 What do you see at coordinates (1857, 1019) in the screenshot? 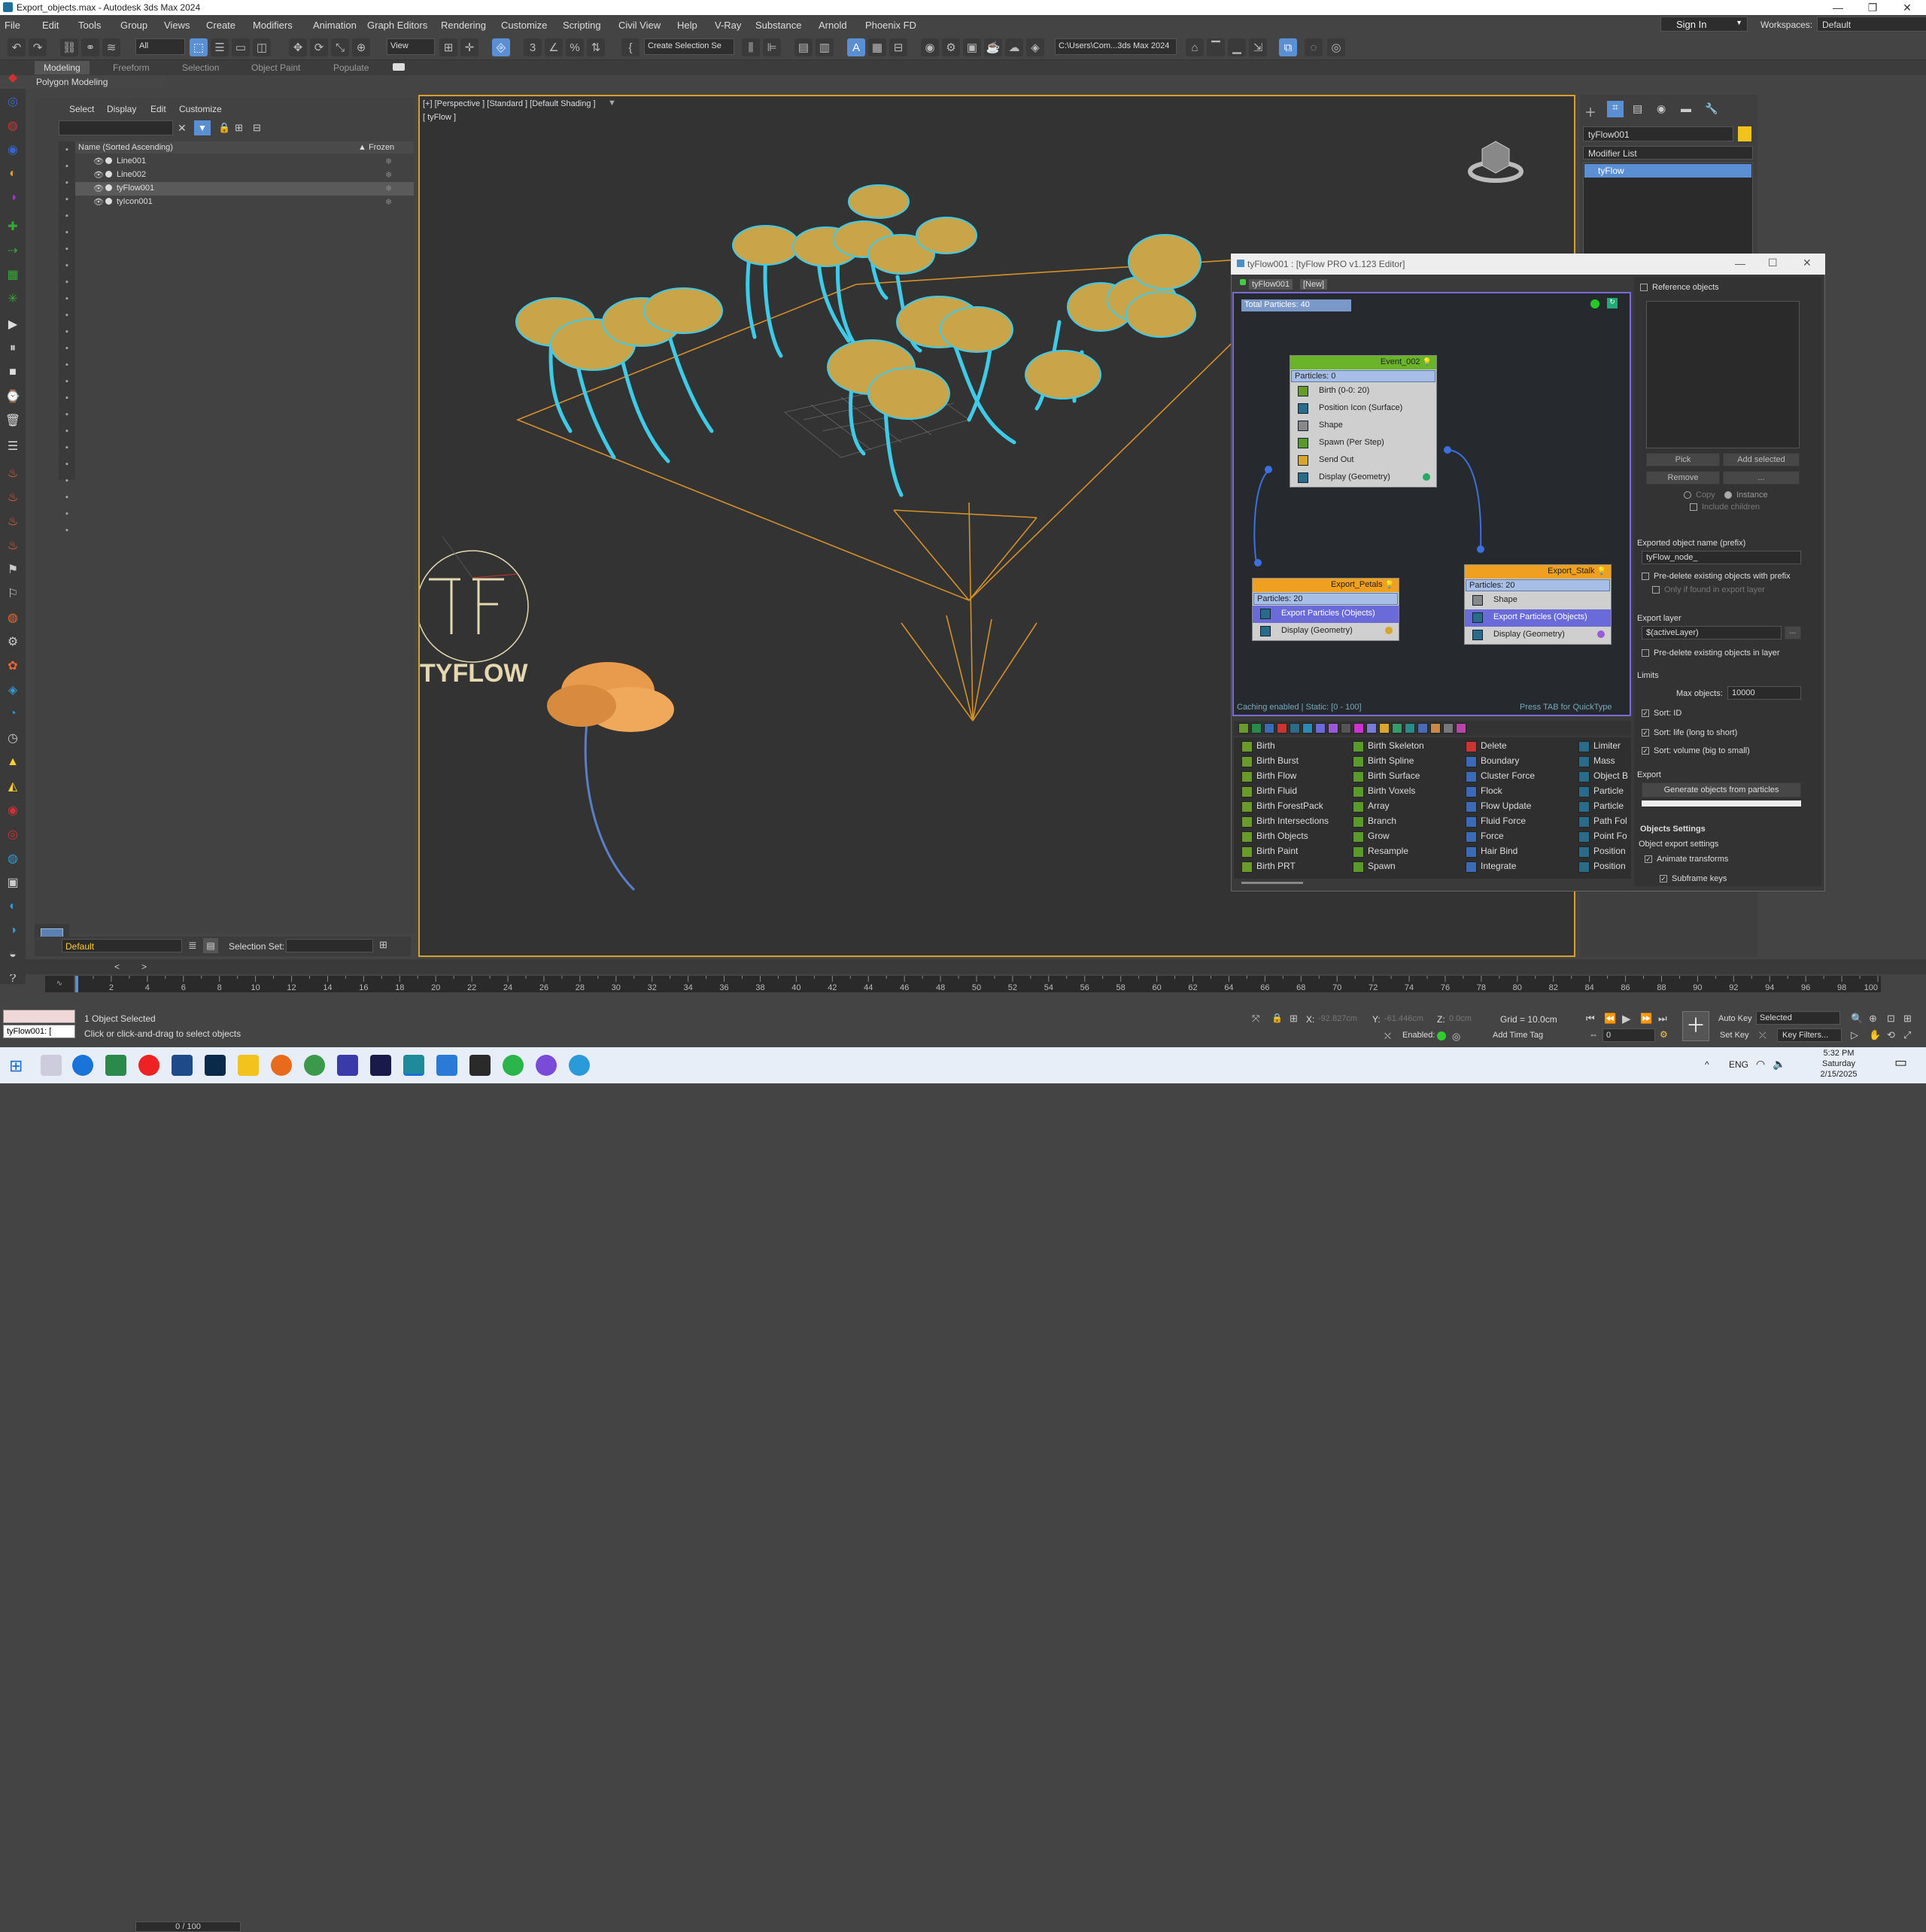
I see `zoom-icon: 🔍` at bounding box center [1857, 1019].